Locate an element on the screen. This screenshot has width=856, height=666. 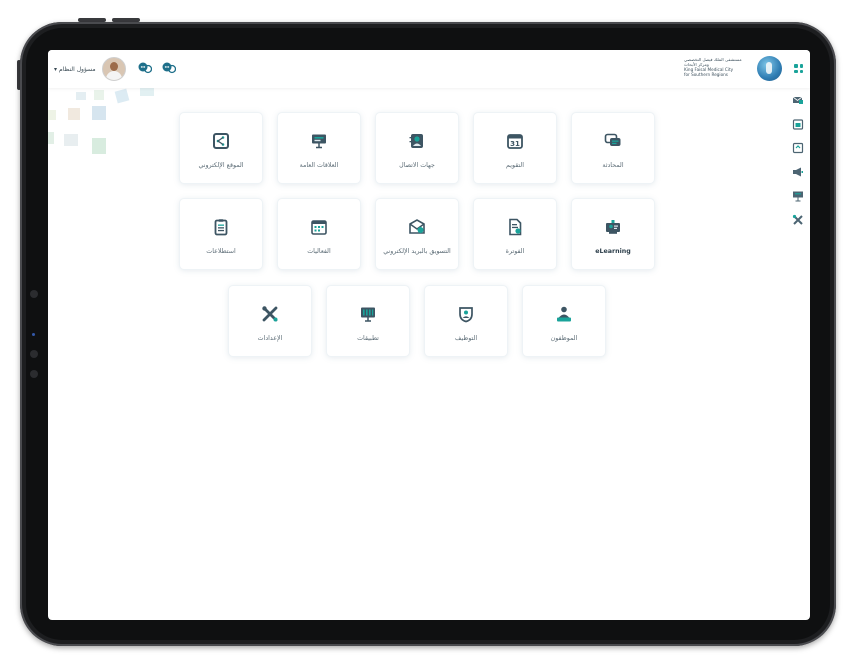
tile-contacts: جهات الاتصال is located at coordinates (417, 148).